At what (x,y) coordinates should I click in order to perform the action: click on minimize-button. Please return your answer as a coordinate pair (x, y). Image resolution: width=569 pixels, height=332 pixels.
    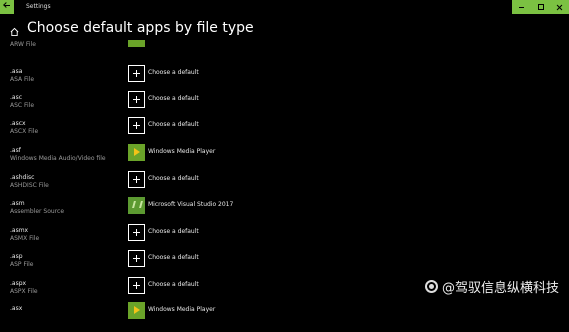
    Looking at the image, I should click on (521, 7).